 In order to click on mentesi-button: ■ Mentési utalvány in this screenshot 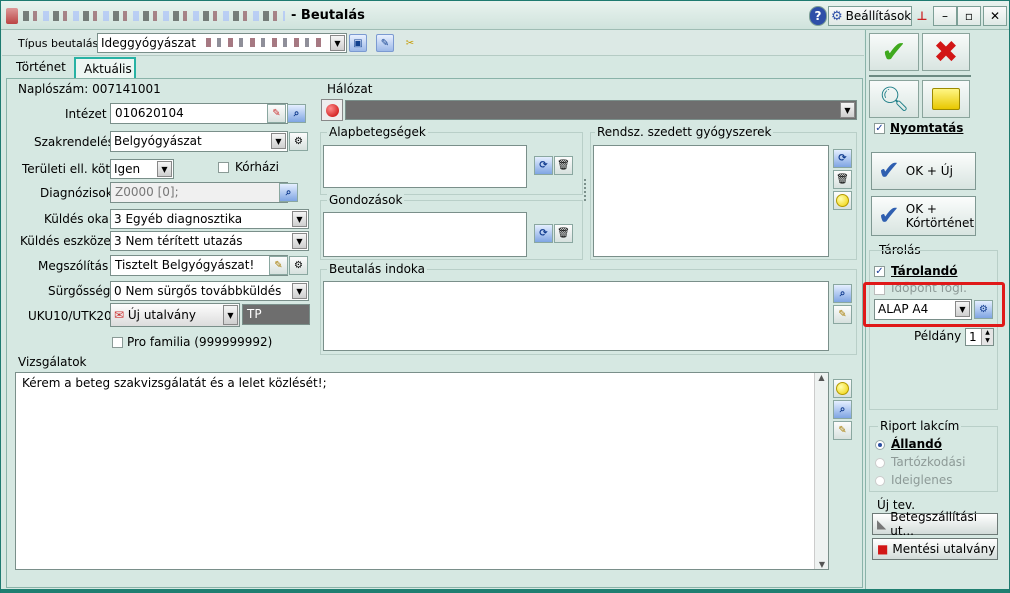, I will do `click(935, 549)`.